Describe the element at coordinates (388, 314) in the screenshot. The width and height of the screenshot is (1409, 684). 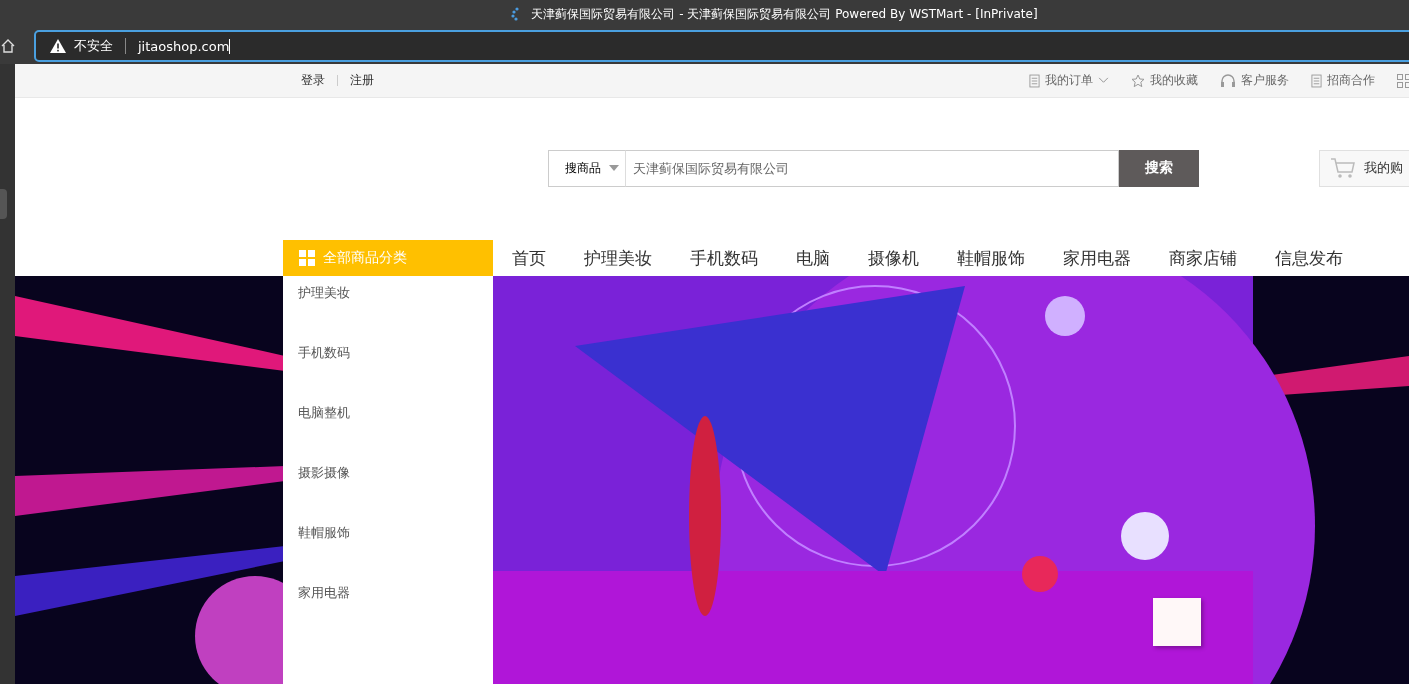
I see `category-link: 护理美妆` at that location.